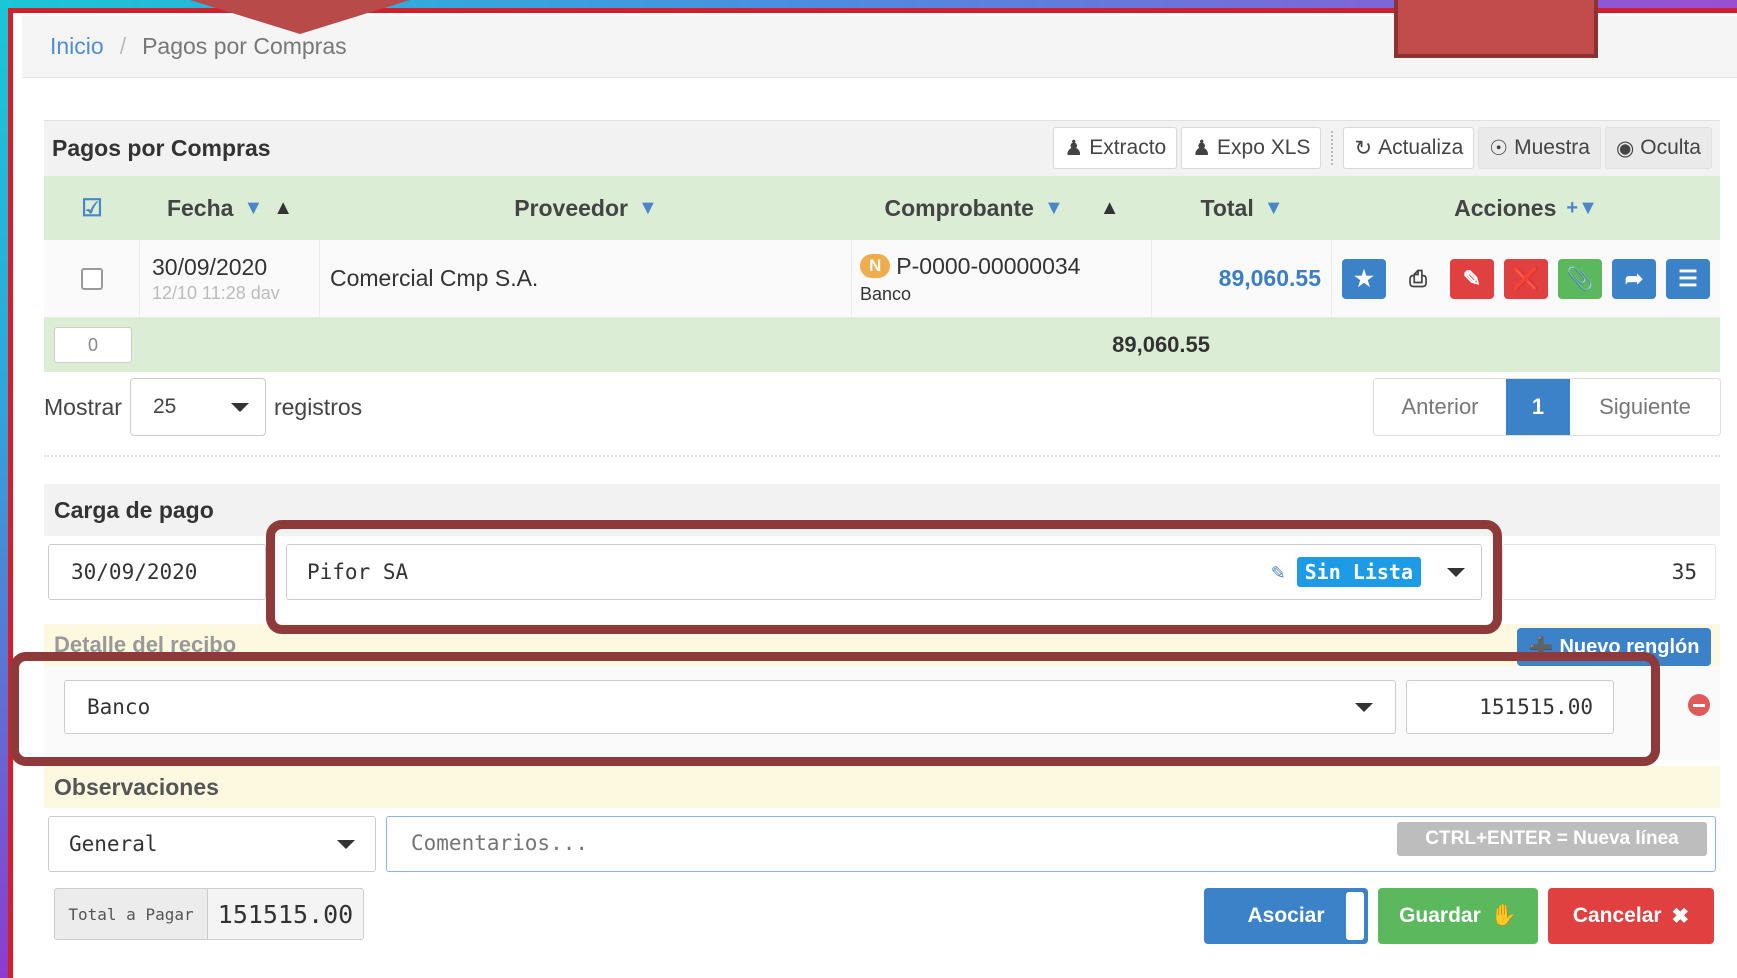 This screenshot has width=1737, height=978. What do you see at coordinates (93, 345) in the screenshot?
I see `selected-count: 0` at bounding box center [93, 345].